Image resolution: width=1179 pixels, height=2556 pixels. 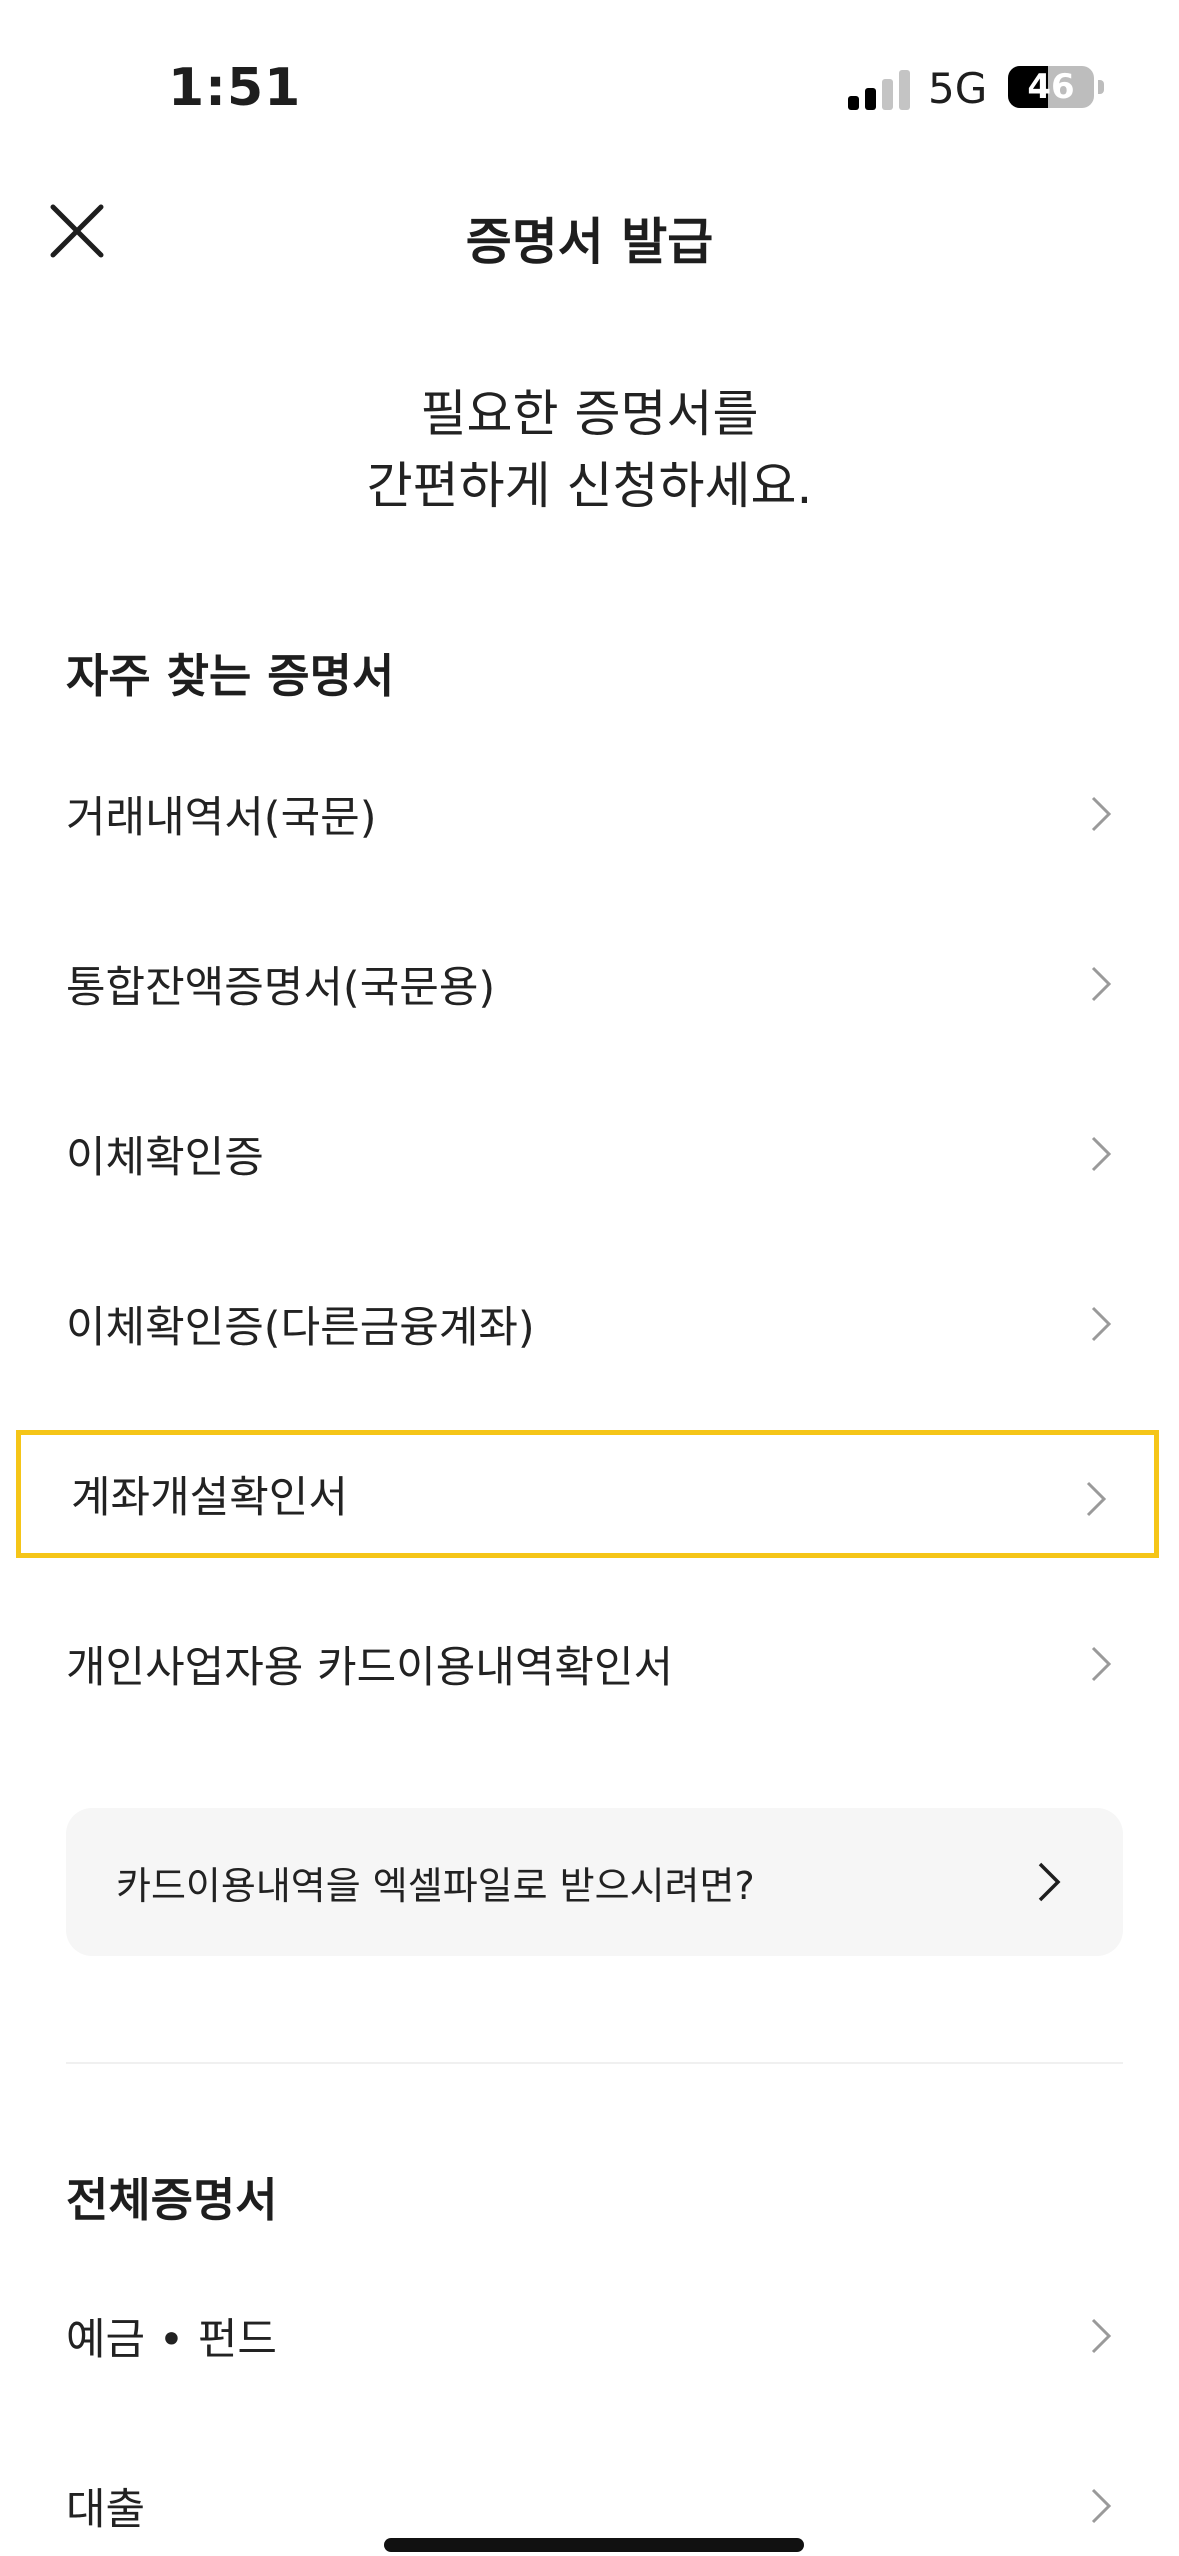 I want to click on menu-item-label: 계좌개설확인서, so click(x=209, y=1498).